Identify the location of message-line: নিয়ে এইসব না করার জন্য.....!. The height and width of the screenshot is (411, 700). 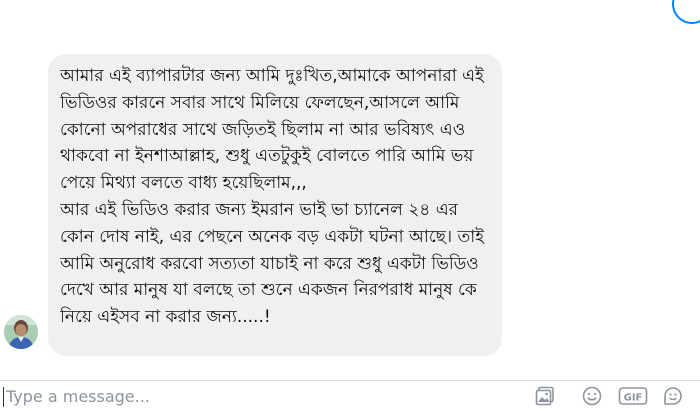
(165, 317).